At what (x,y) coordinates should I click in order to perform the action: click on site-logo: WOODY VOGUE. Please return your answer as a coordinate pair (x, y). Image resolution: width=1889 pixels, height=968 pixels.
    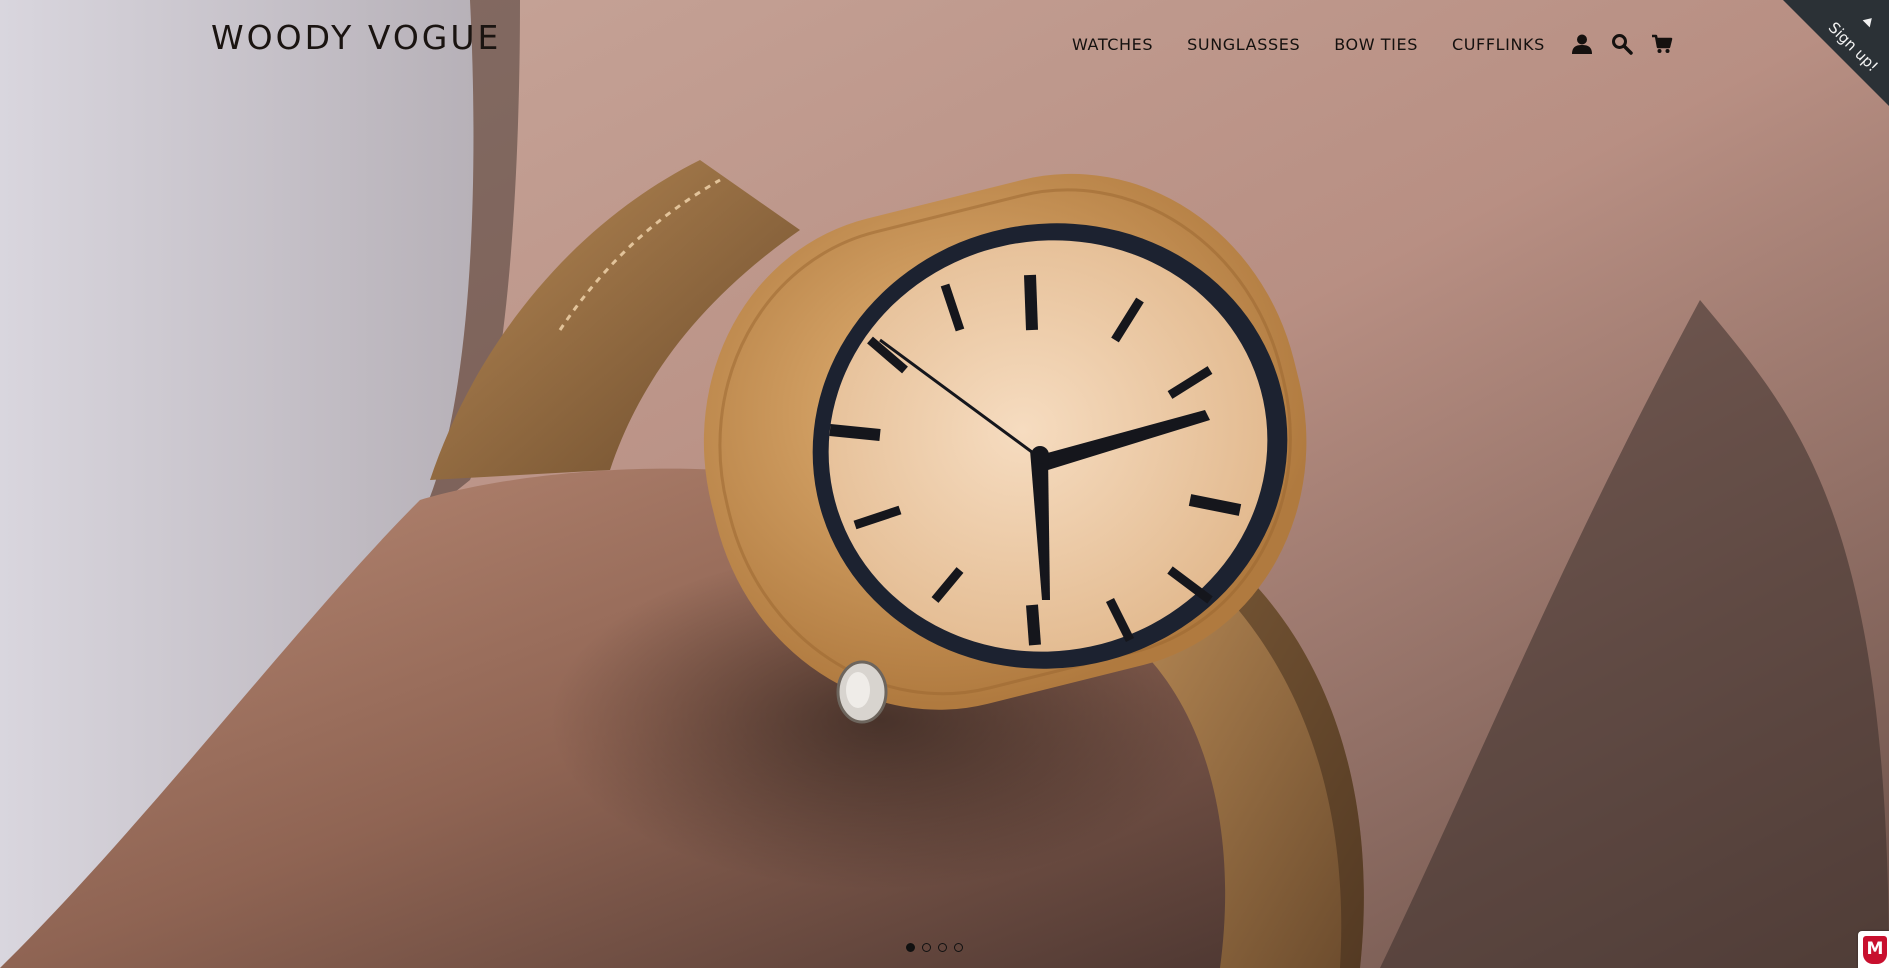
    Looking at the image, I should click on (356, 37).